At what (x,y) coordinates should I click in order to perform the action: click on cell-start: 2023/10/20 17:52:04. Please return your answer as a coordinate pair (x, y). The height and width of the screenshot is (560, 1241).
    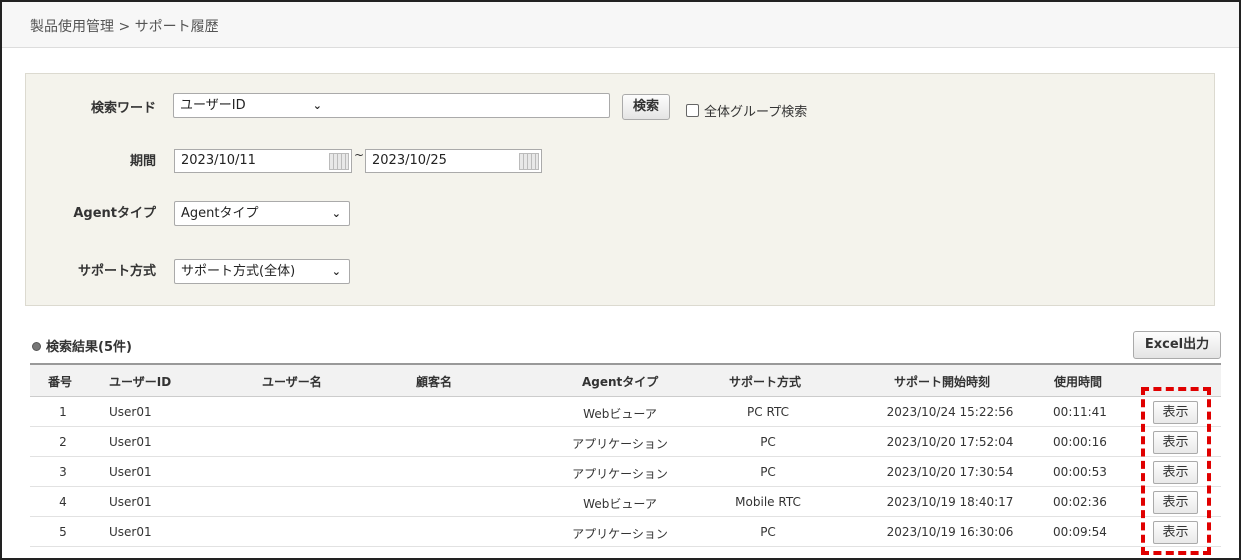
    Looking at the image, I should click on (950, 442).